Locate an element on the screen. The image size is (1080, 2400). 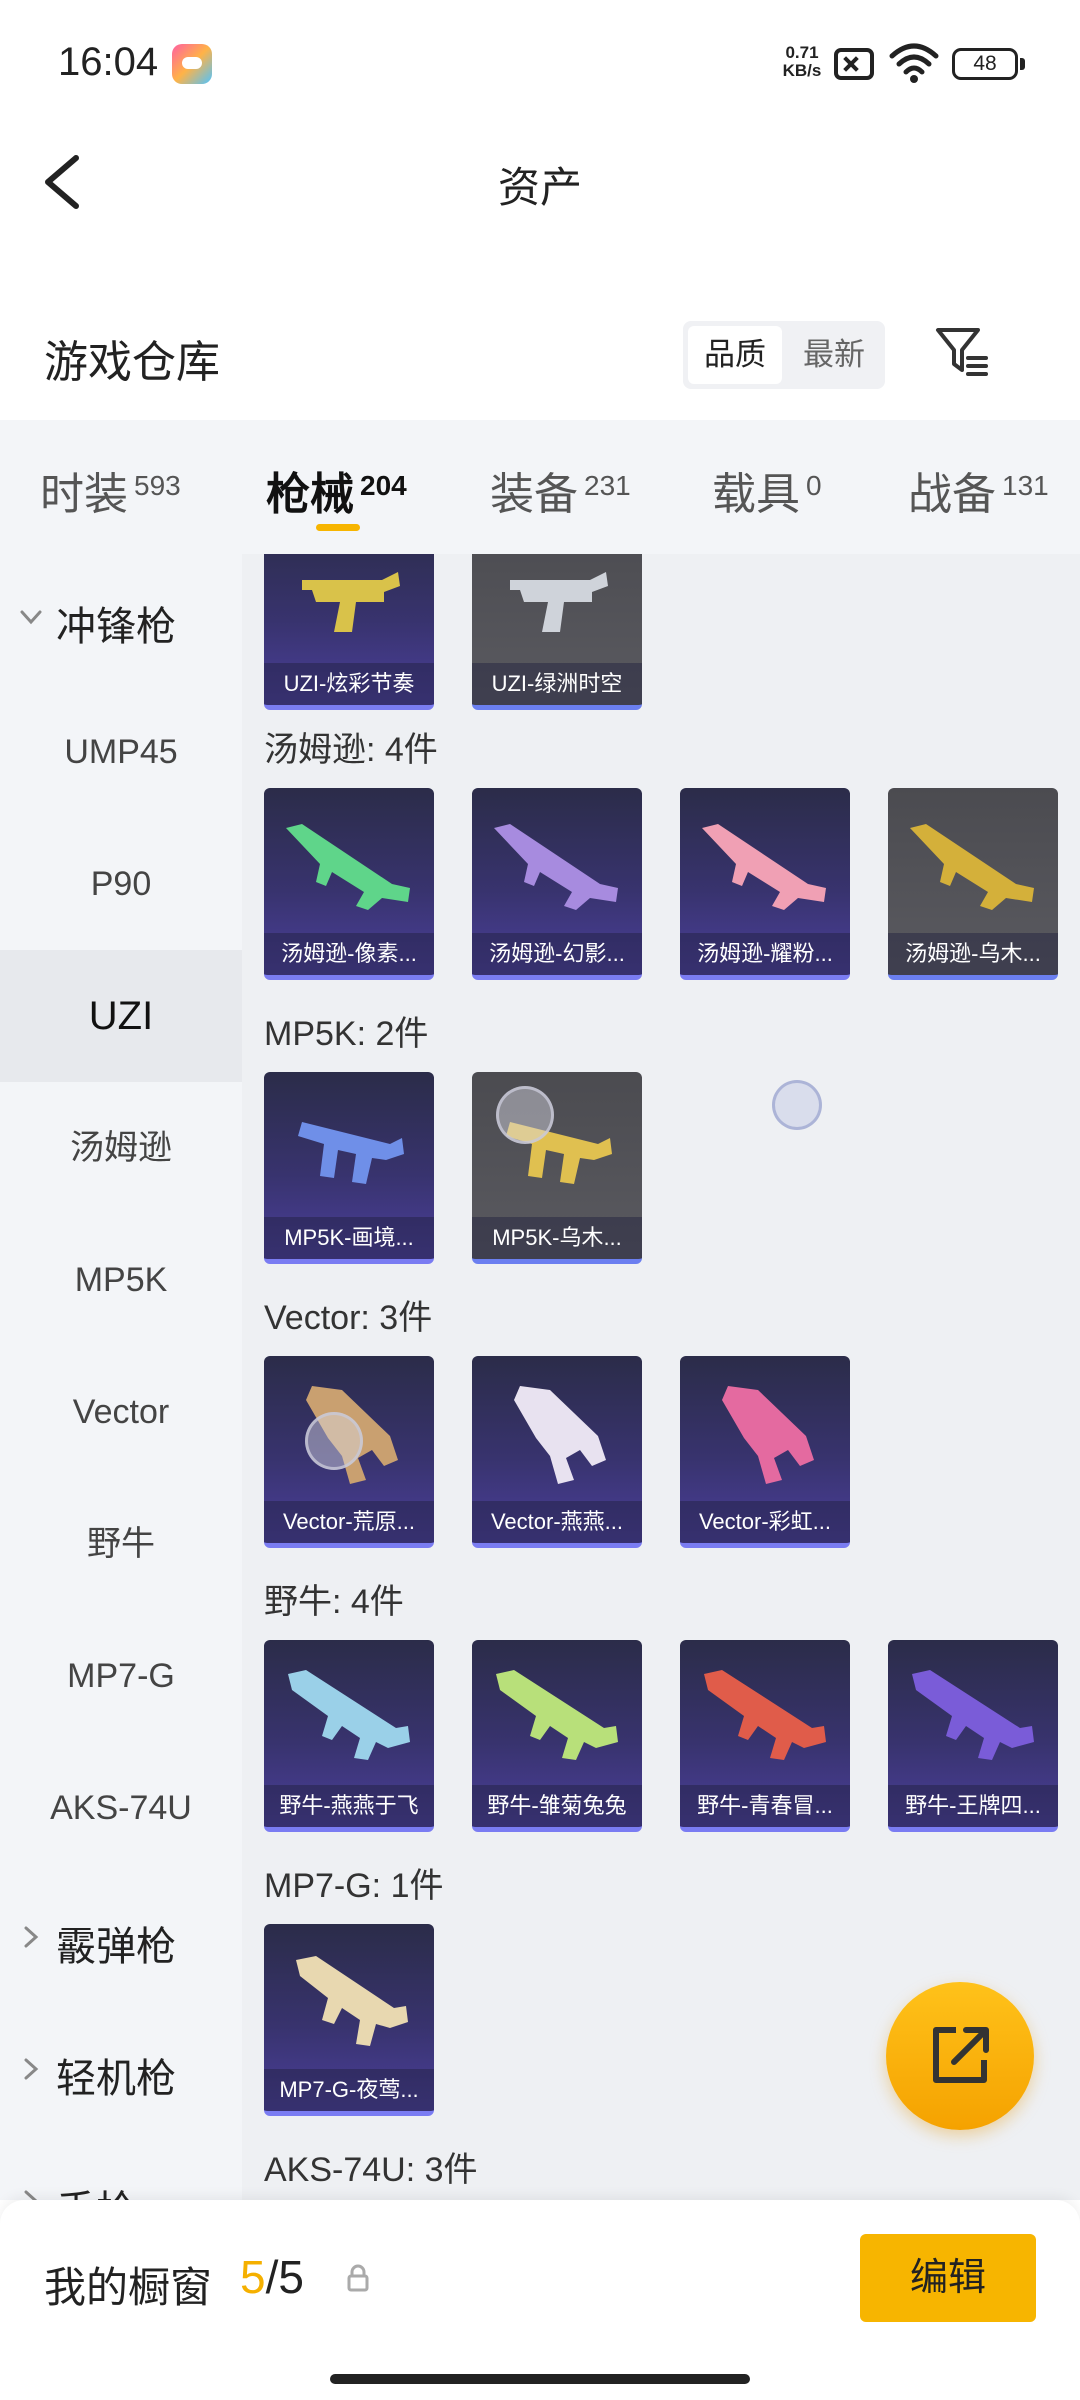
share-button is located at coordinates (960, 2056).